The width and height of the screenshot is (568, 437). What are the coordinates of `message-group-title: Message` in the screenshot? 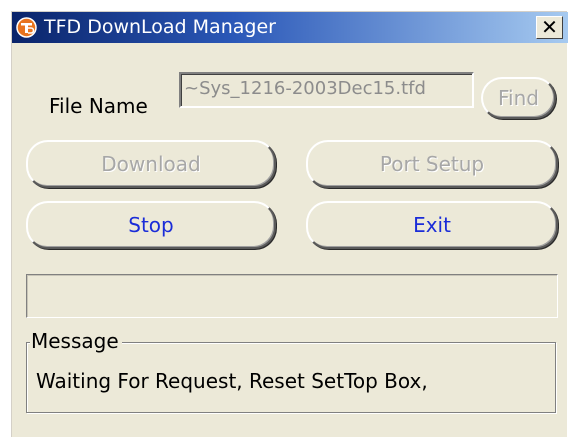 It's located at (76, 341).